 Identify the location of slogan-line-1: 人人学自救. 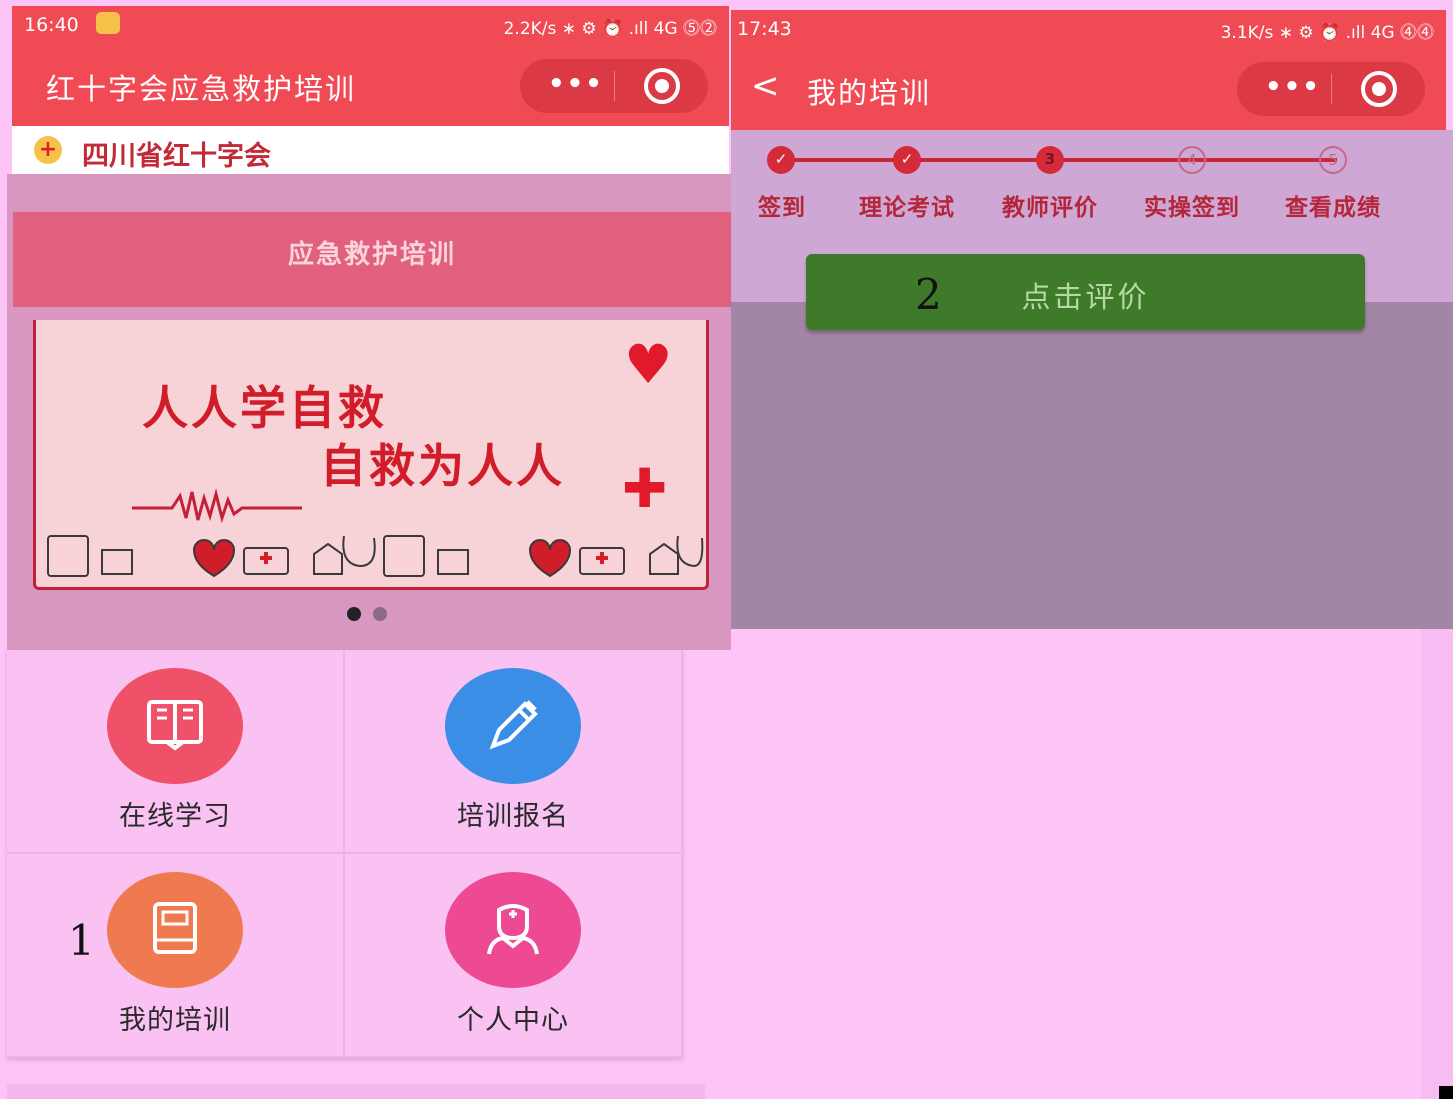
(264, 408).